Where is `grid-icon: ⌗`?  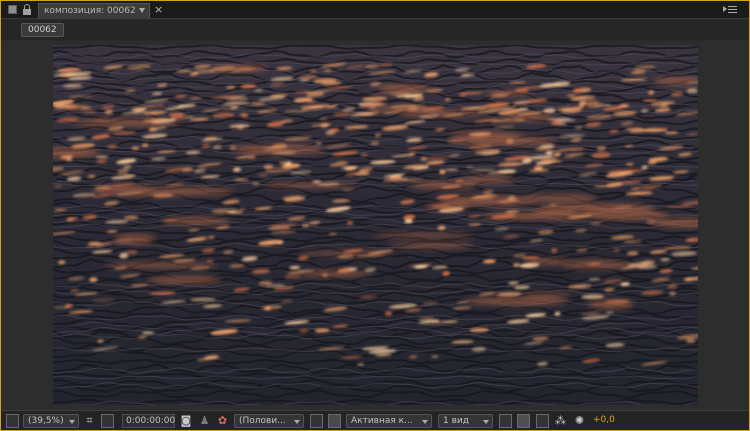 grid-icon: ⌗ is located at coordinates (89, 421).